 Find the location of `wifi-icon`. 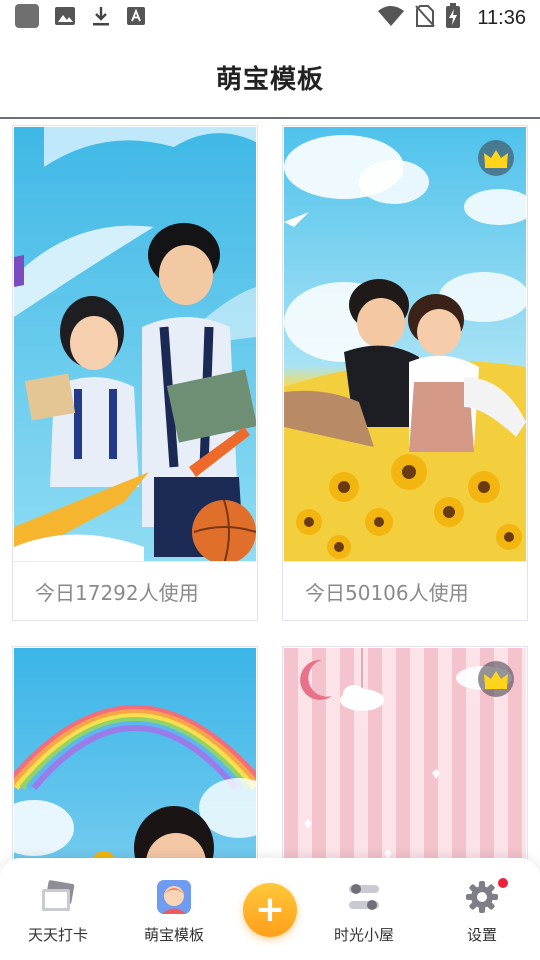

wifi-icon is located at coordinates (391, 18).